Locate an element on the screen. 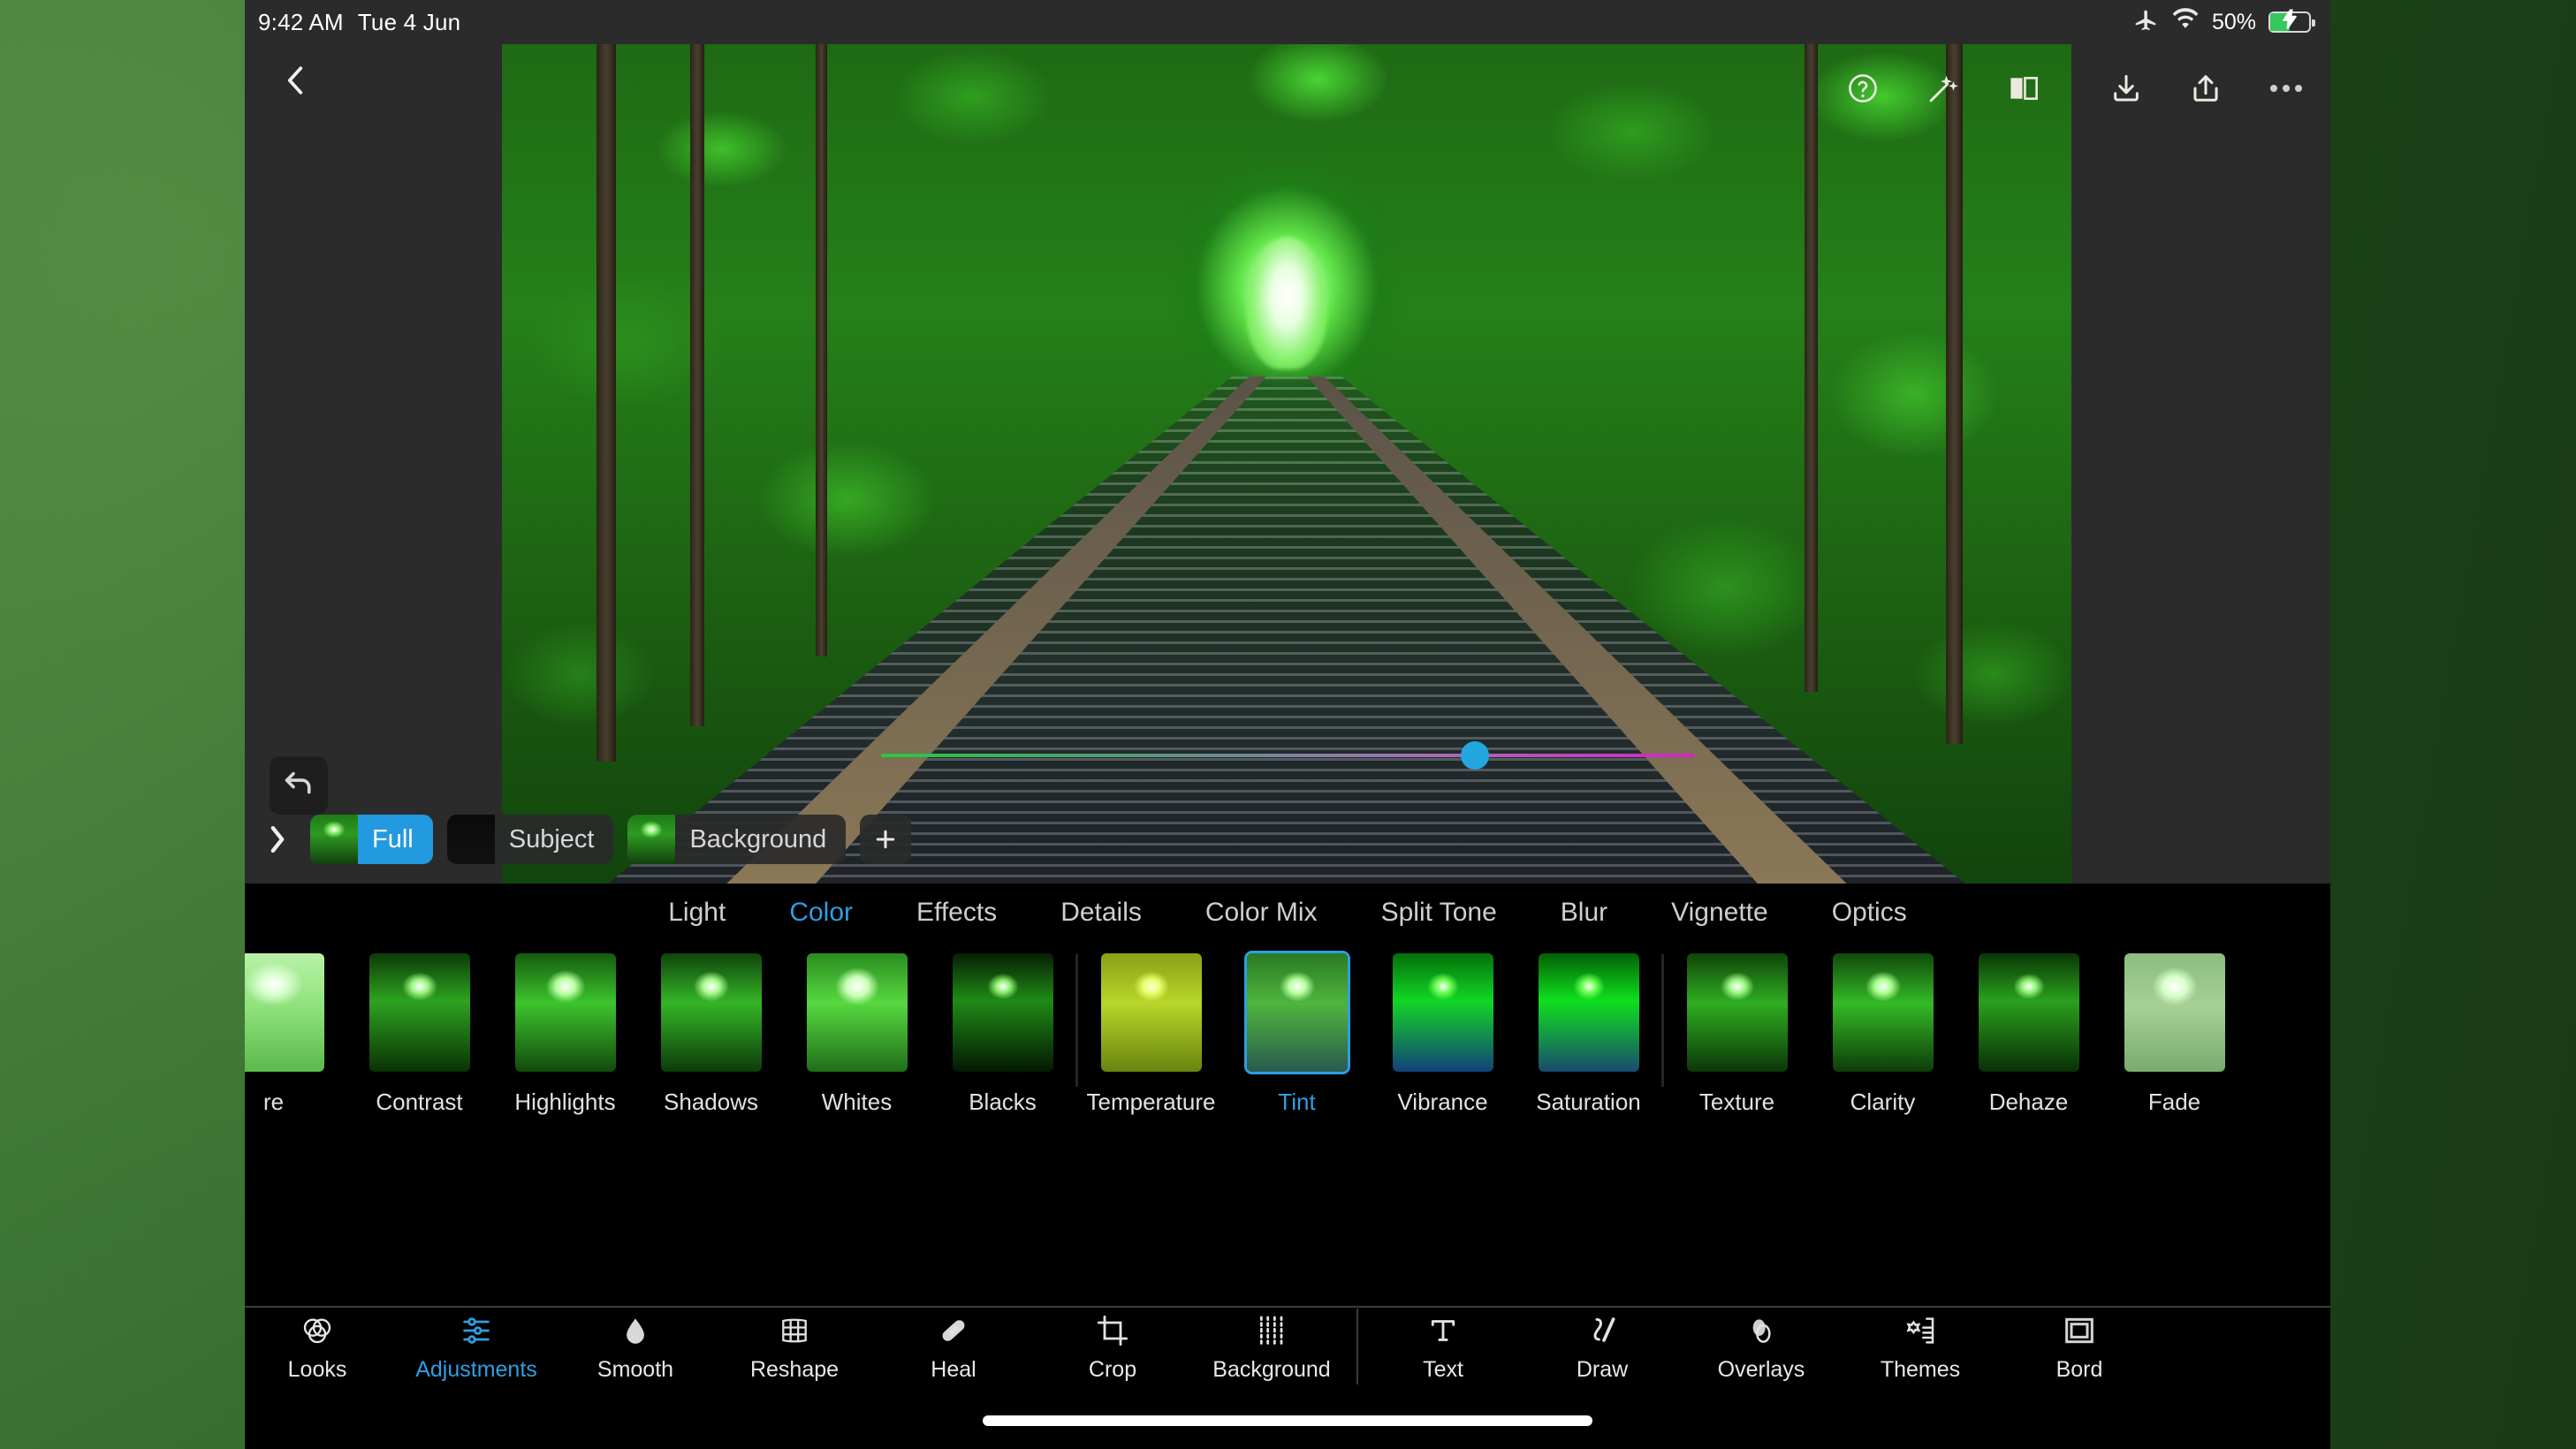 Image resolution: width=2576 pixels, height=1449 pixels. adjustment-label: Tint is located at coordinates (1297, 1102).